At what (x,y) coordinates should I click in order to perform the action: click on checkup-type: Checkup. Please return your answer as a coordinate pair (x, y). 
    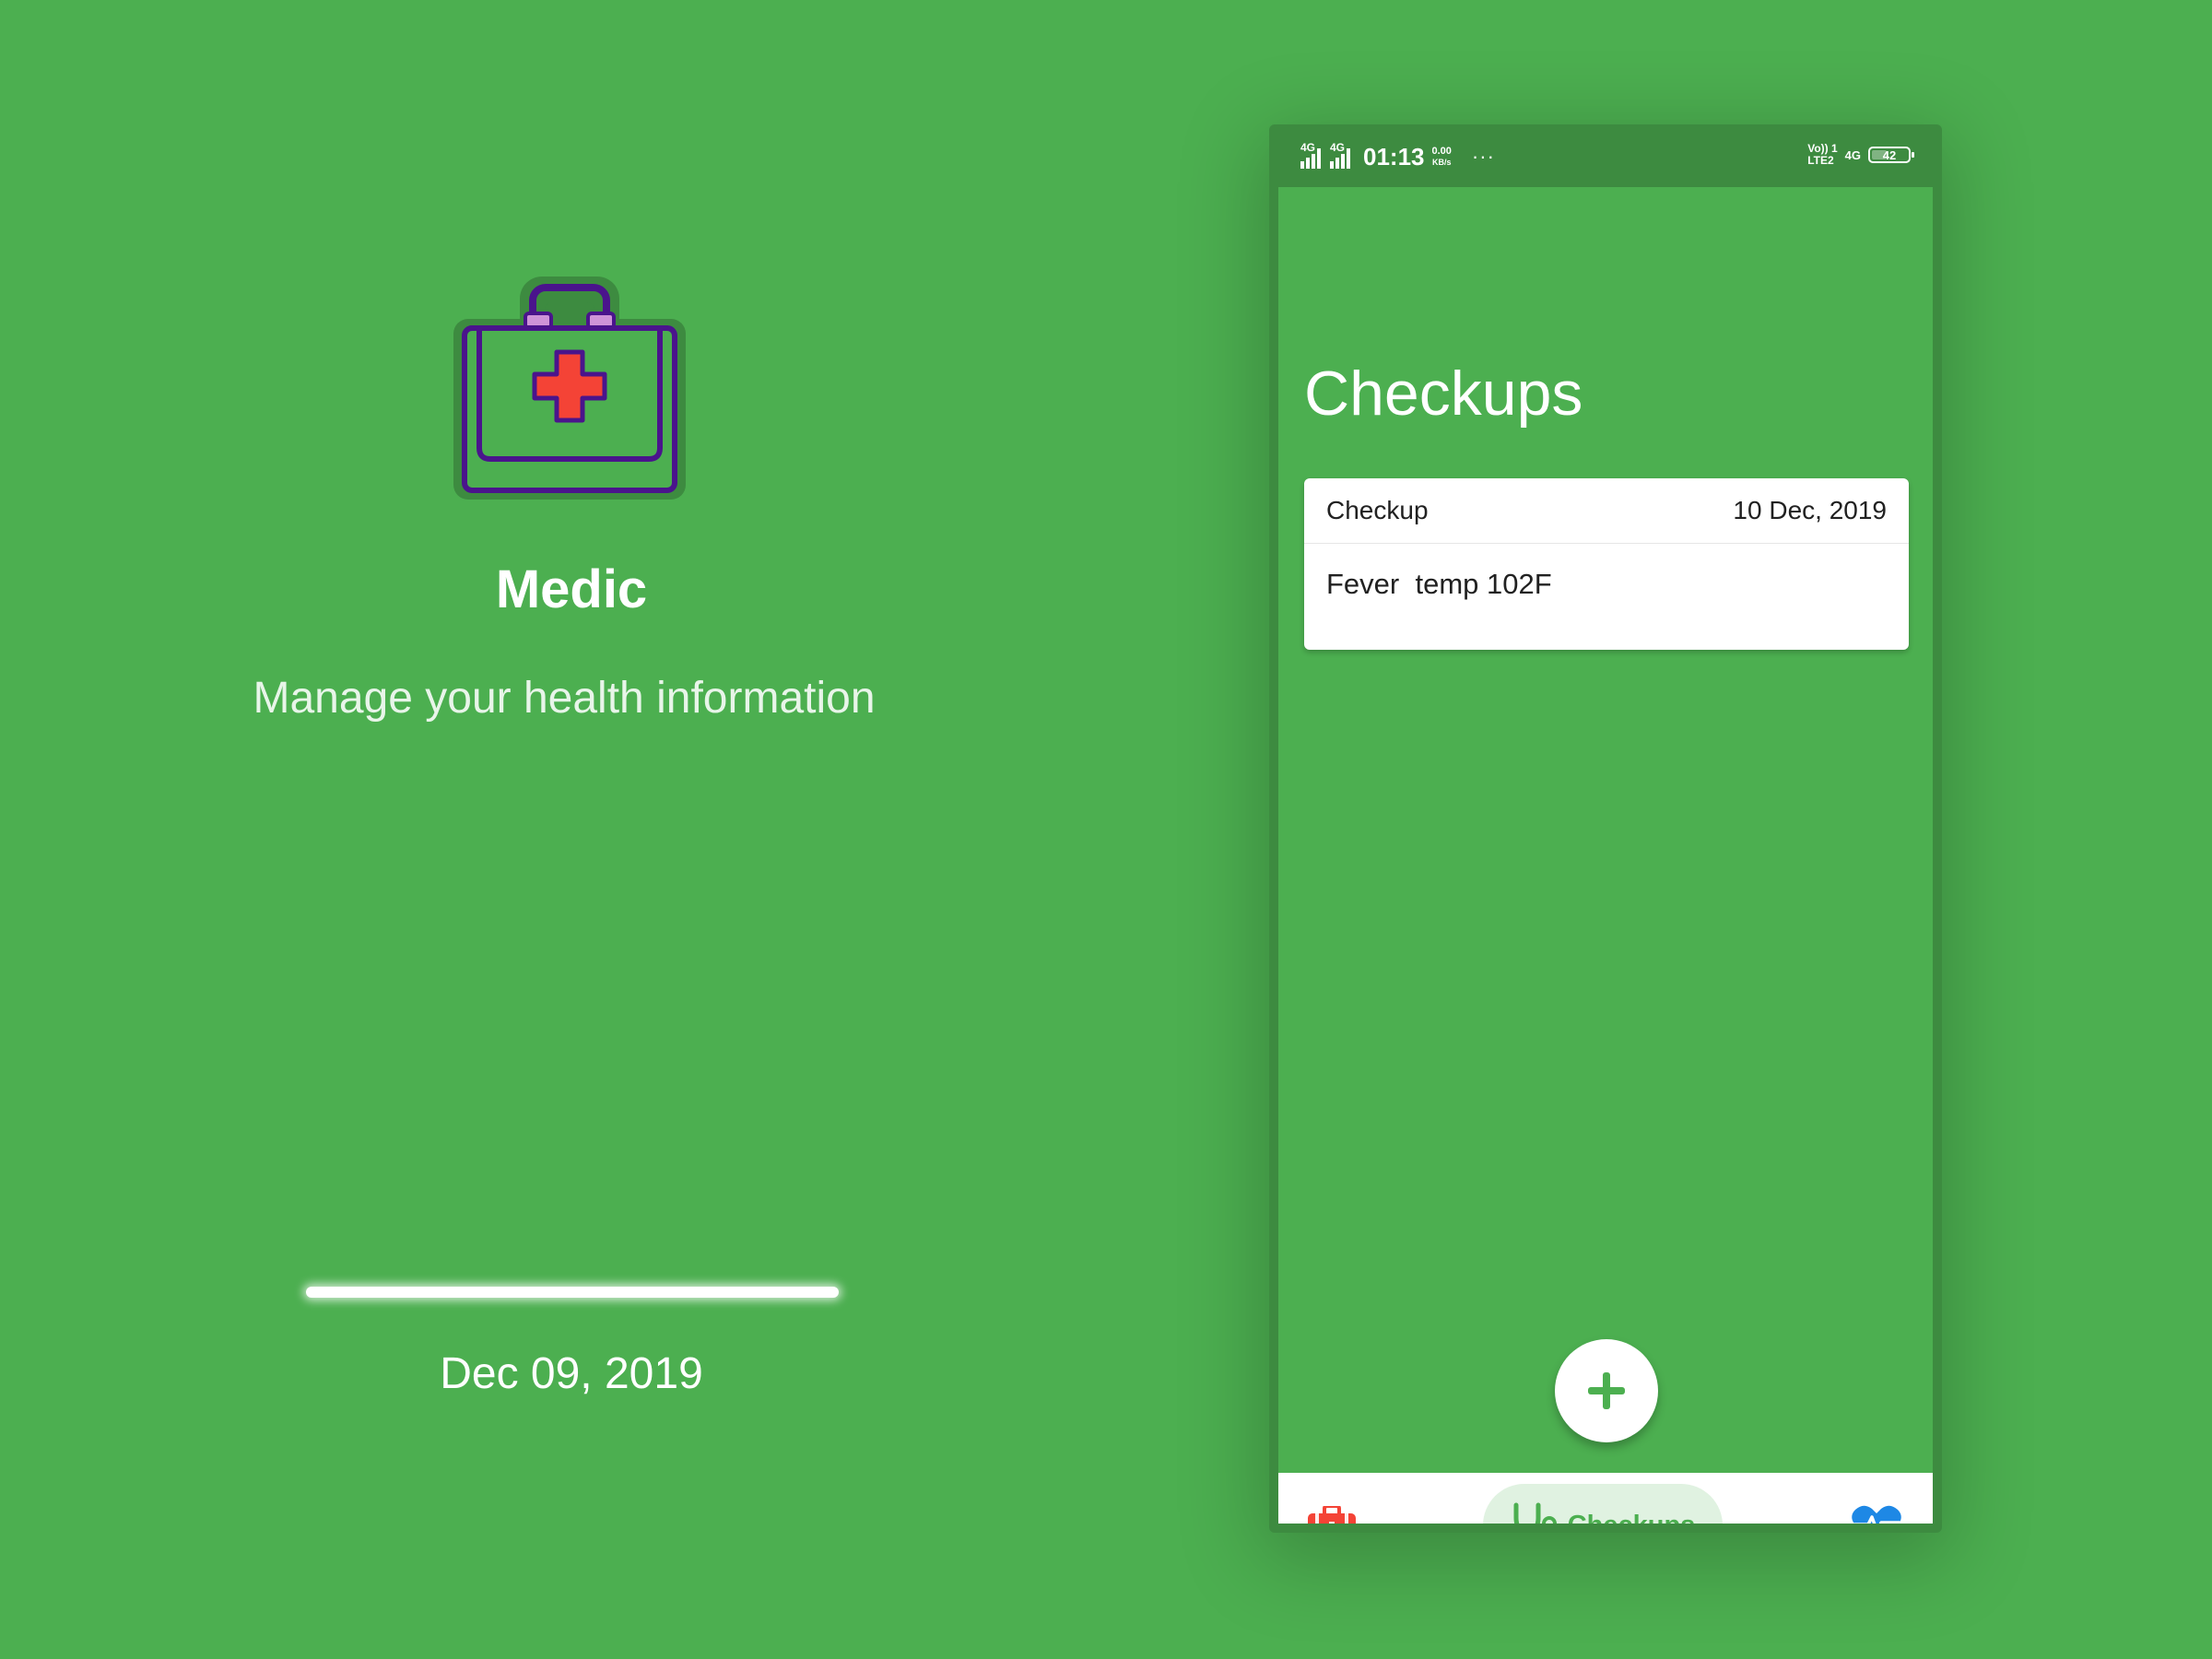
    Looking at the image, I should click on (1377, 510).